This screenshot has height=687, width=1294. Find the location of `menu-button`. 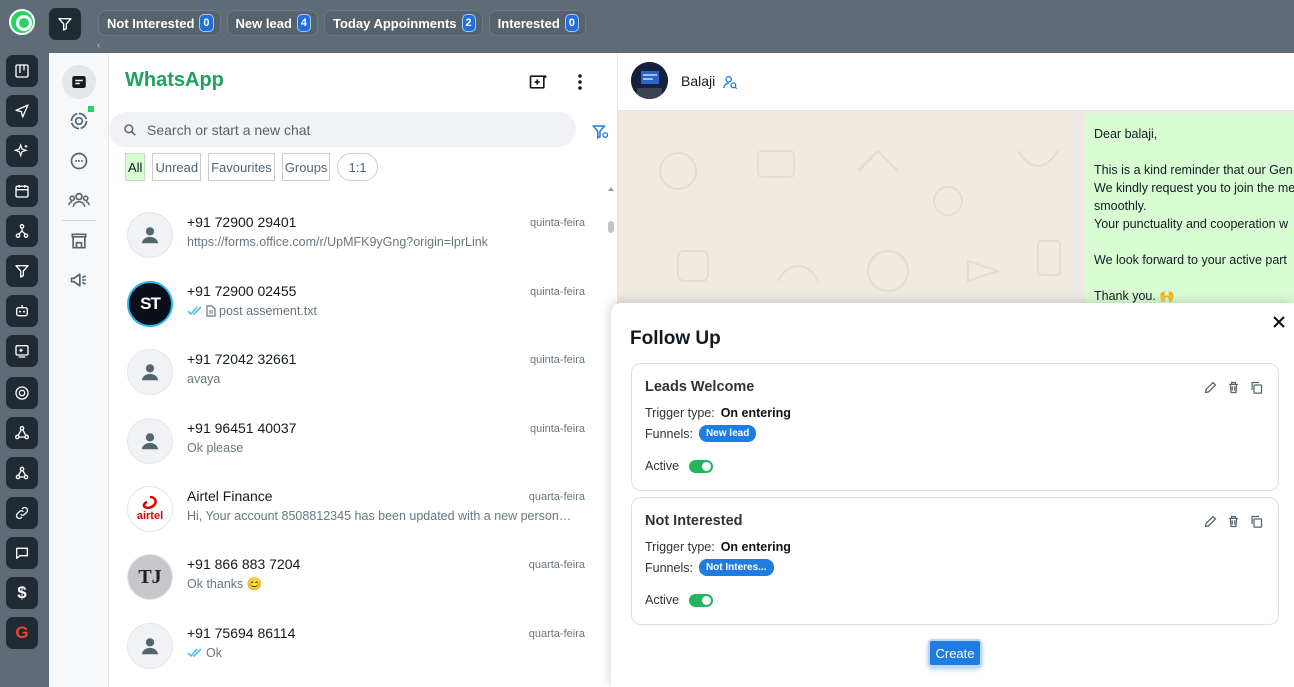

menu-button is located at coordinates (580, 82).